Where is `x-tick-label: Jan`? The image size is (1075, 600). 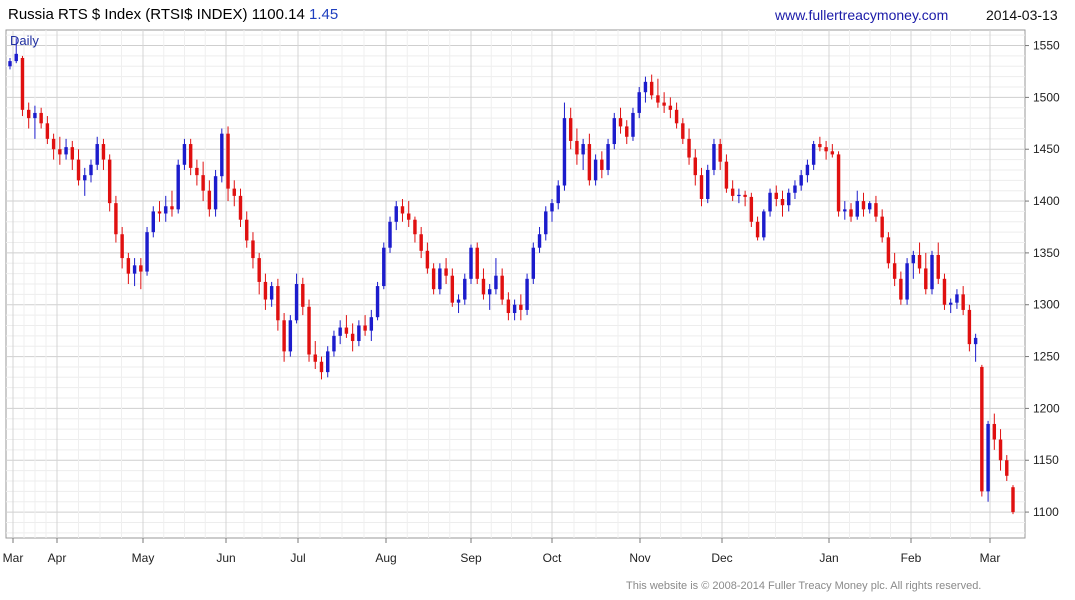
x-tick-label: Jan is located at coordinates (828, 558).